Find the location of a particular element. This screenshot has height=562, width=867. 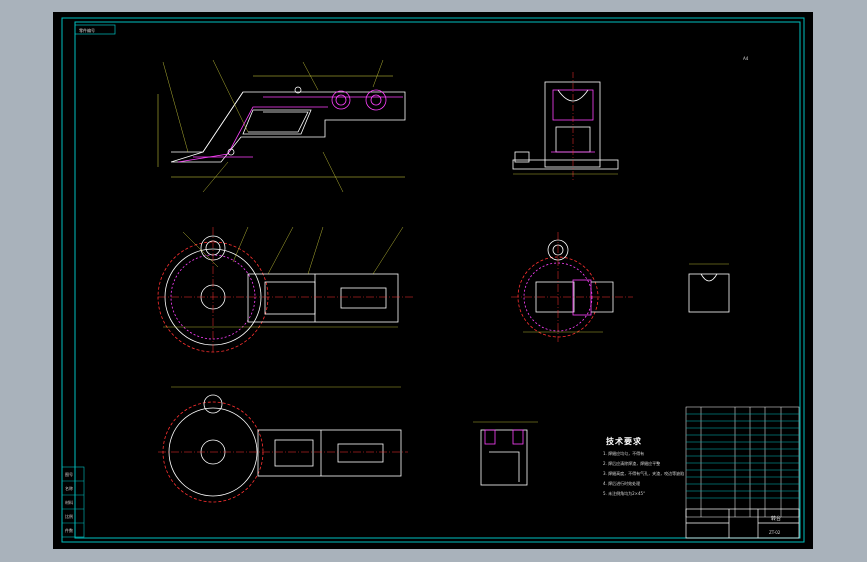

tech-req-title: 技术要求 is located at coordinates (624, 441).